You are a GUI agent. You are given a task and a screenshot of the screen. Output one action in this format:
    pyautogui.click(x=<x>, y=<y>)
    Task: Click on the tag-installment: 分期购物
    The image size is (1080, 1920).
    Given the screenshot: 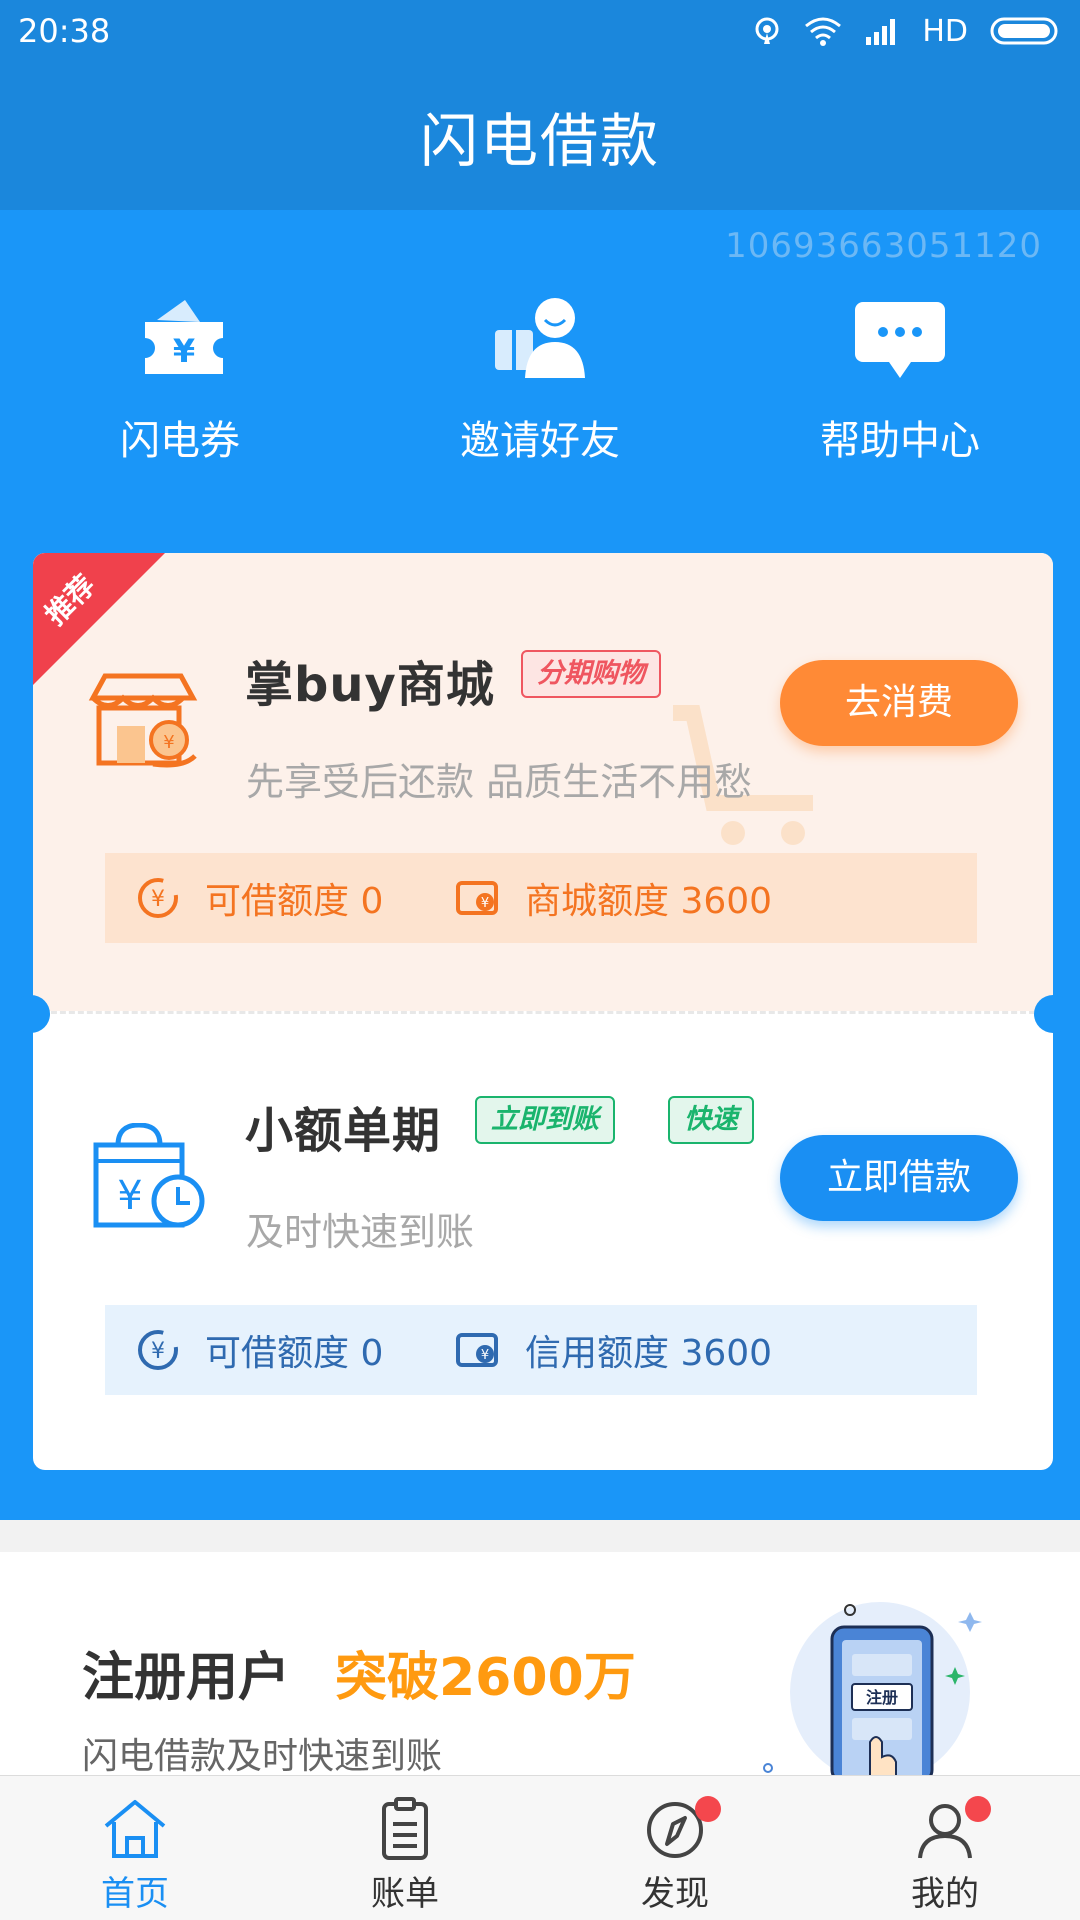 What is the action you would take?
    pyautogui.click(x=591, y=674)
    